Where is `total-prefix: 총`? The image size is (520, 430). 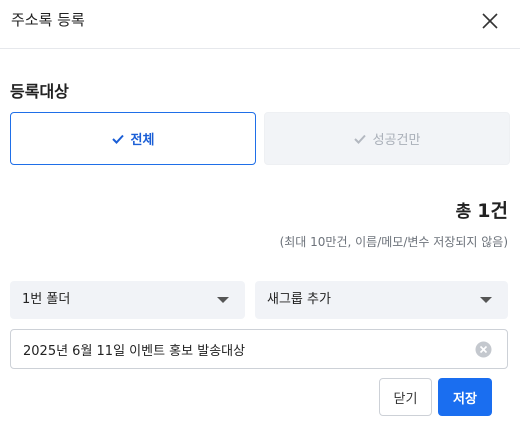 total-prefix: 총 is located at coordinates (463, 212).